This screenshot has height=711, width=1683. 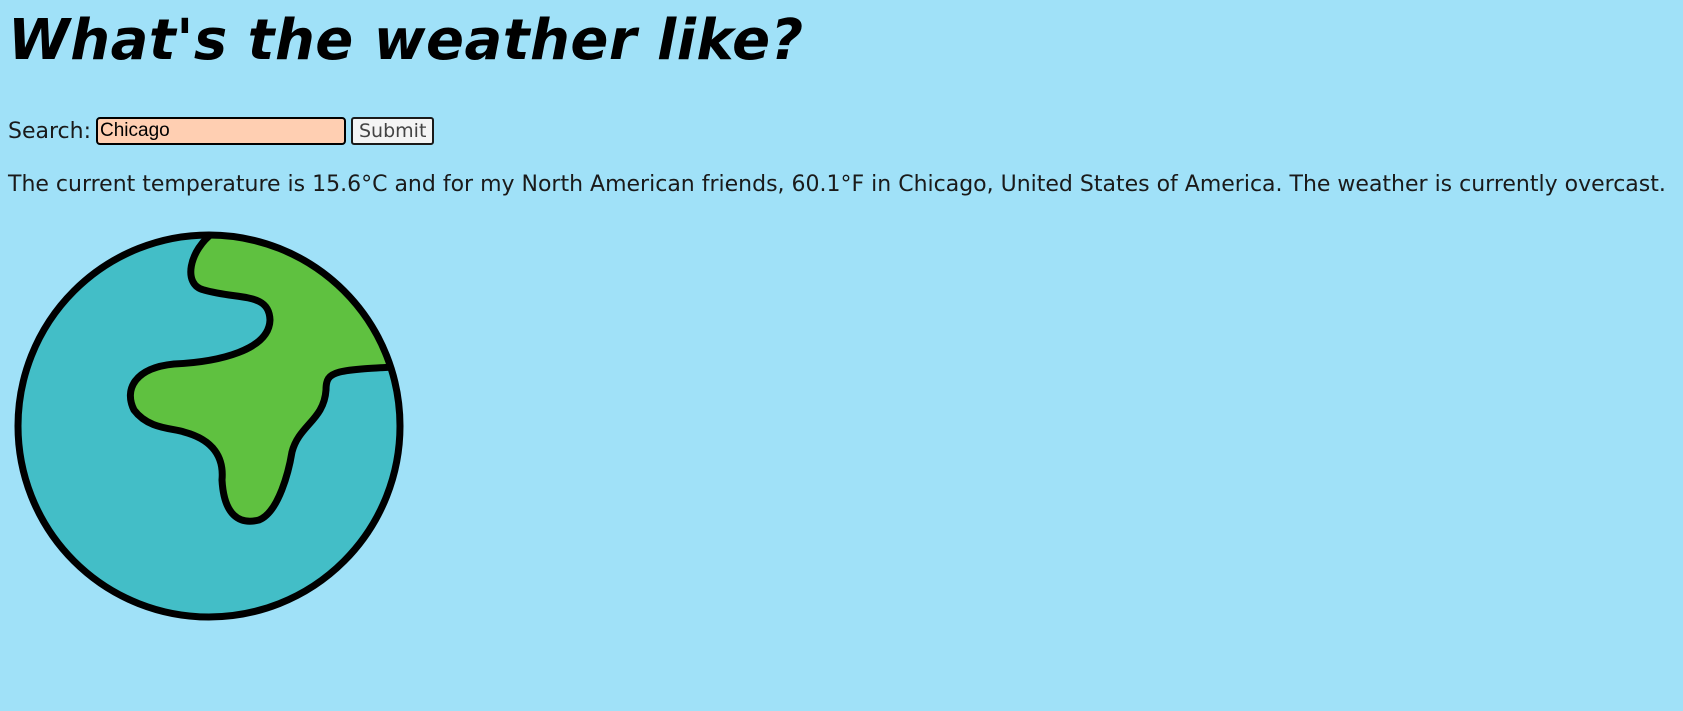 What do you see at coordinates (49, 131) in the screenshot?
I see `search-label: Search:` at bounding box center [49, 131].